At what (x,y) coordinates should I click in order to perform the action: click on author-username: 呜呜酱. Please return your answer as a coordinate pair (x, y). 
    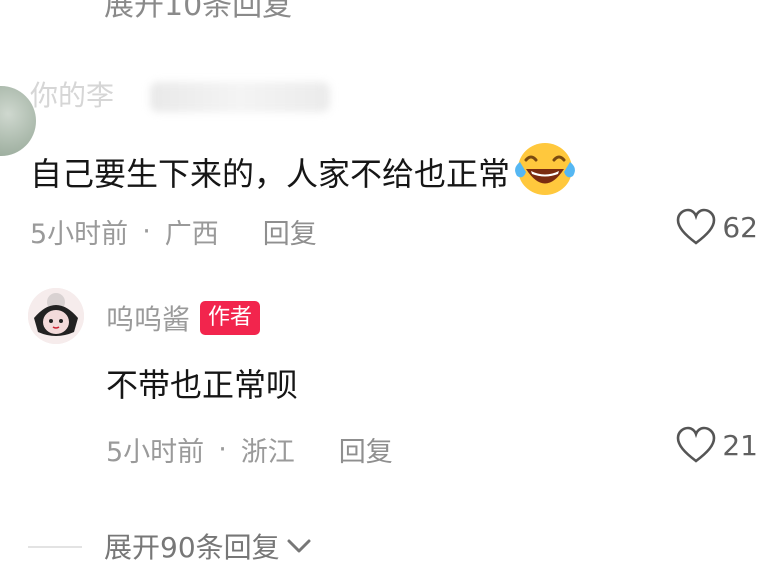
    Looking at the image, I should click on (148, 318).